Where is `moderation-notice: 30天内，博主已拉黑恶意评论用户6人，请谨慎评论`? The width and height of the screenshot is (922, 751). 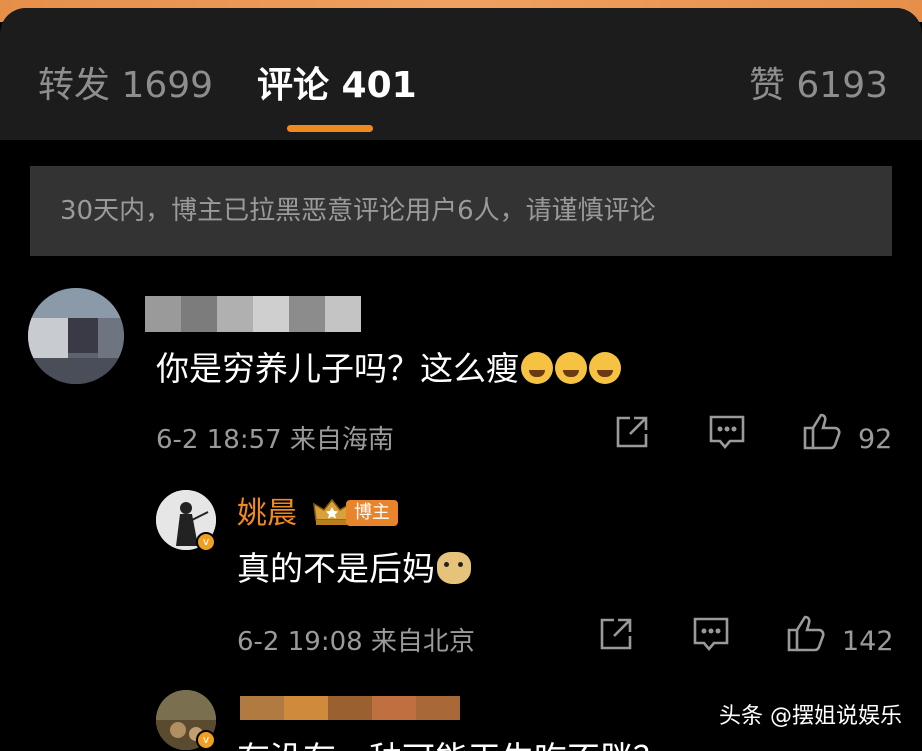
moderation-notice: 30天内，博主已拉黑恶意评论用户6人，请谨慎评论 is located at coordinates (461, 211).